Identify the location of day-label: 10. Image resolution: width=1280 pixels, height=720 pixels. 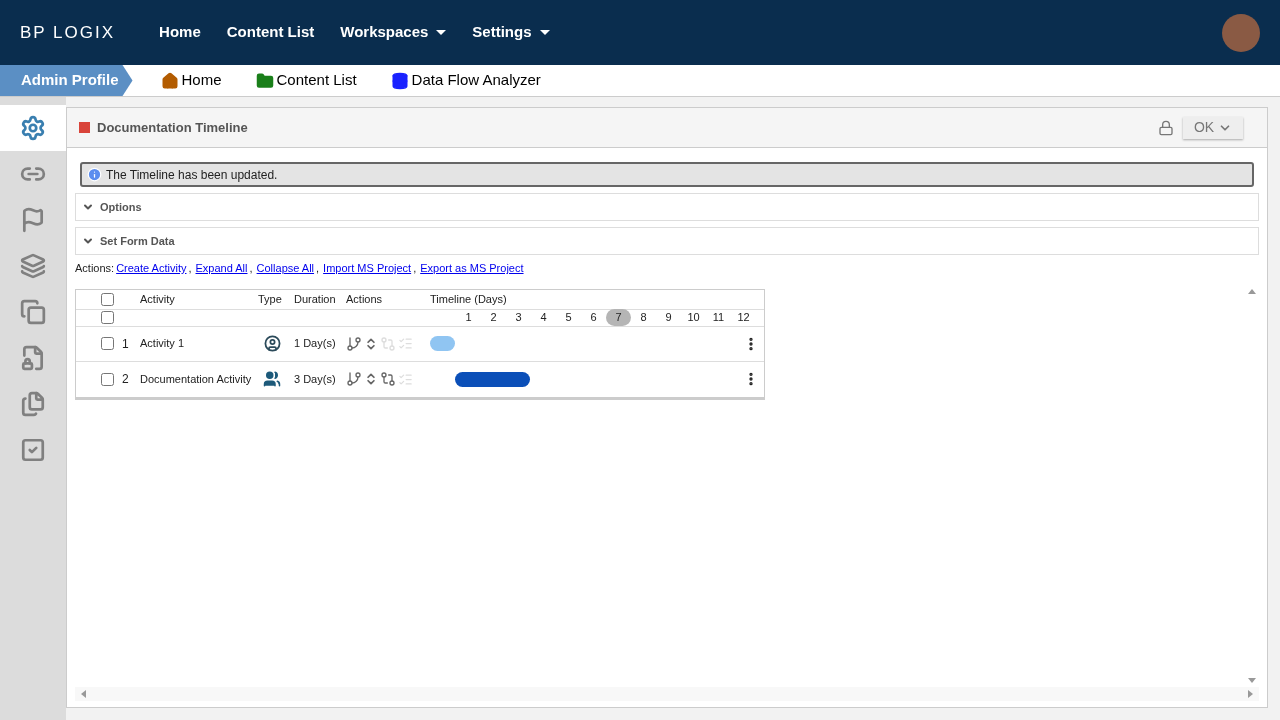
(693, 318).